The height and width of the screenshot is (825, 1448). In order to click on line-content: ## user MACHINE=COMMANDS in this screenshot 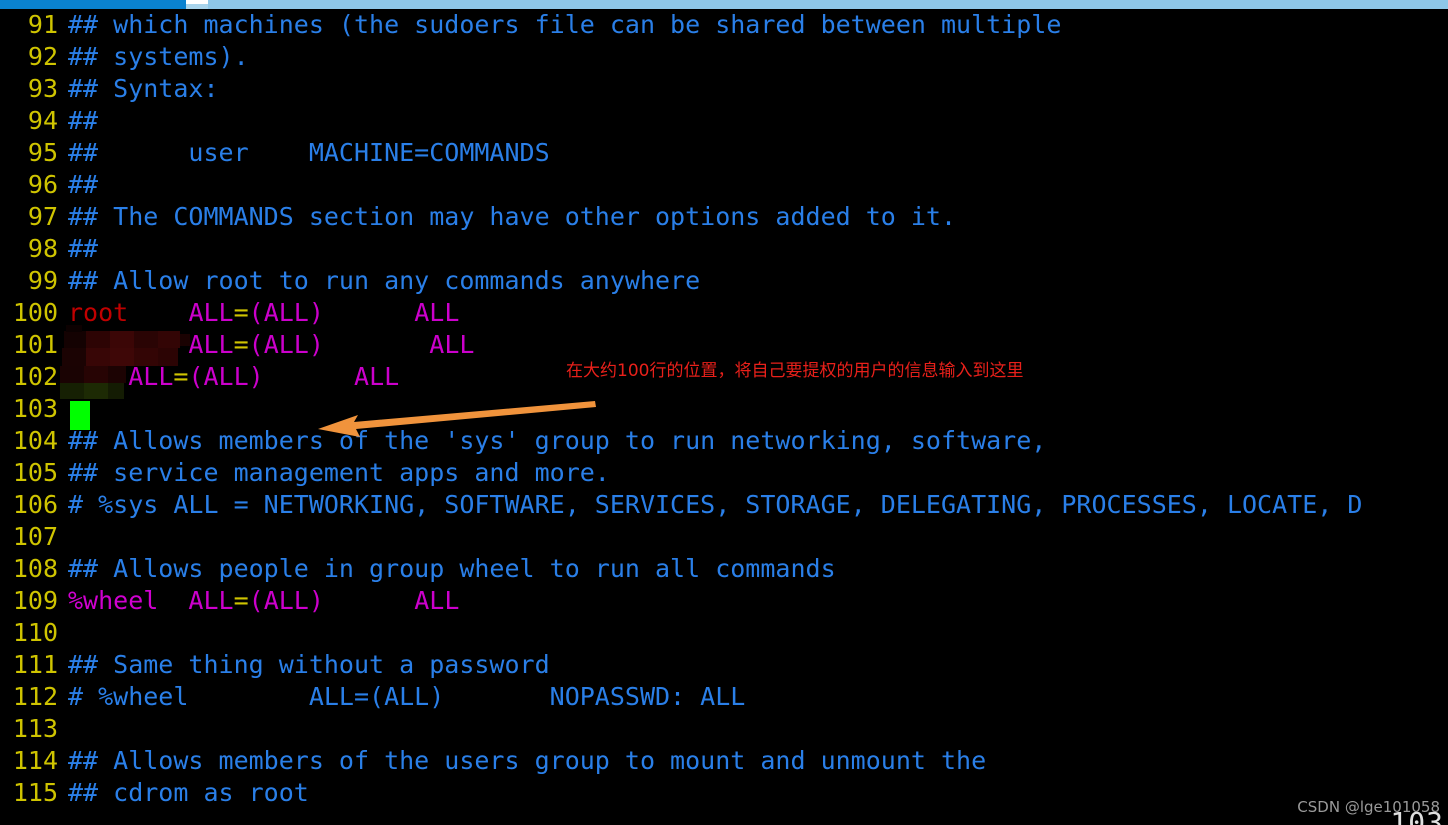, I will do `click(309, 152)`.